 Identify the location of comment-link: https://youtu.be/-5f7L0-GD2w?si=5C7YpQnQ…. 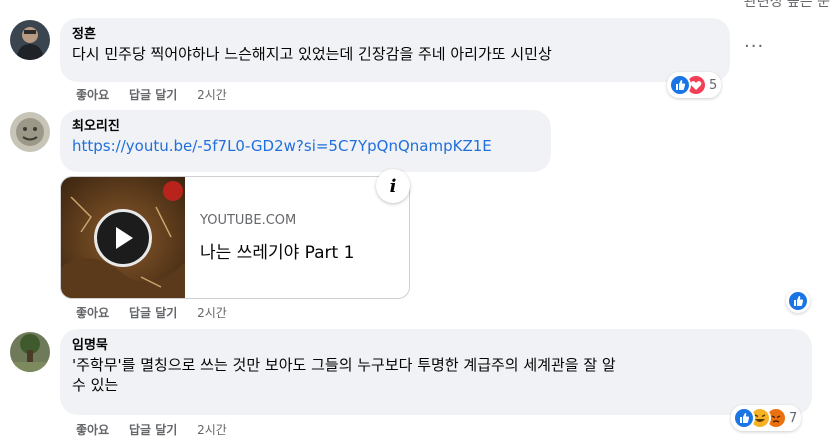
(282, 146).